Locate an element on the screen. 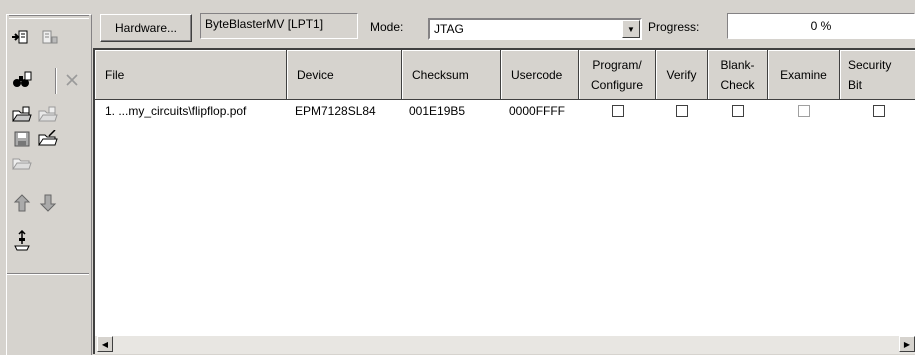  cell-file: 1. ...my_circuits\flipflop.pof is located at coordinates (176, 111).